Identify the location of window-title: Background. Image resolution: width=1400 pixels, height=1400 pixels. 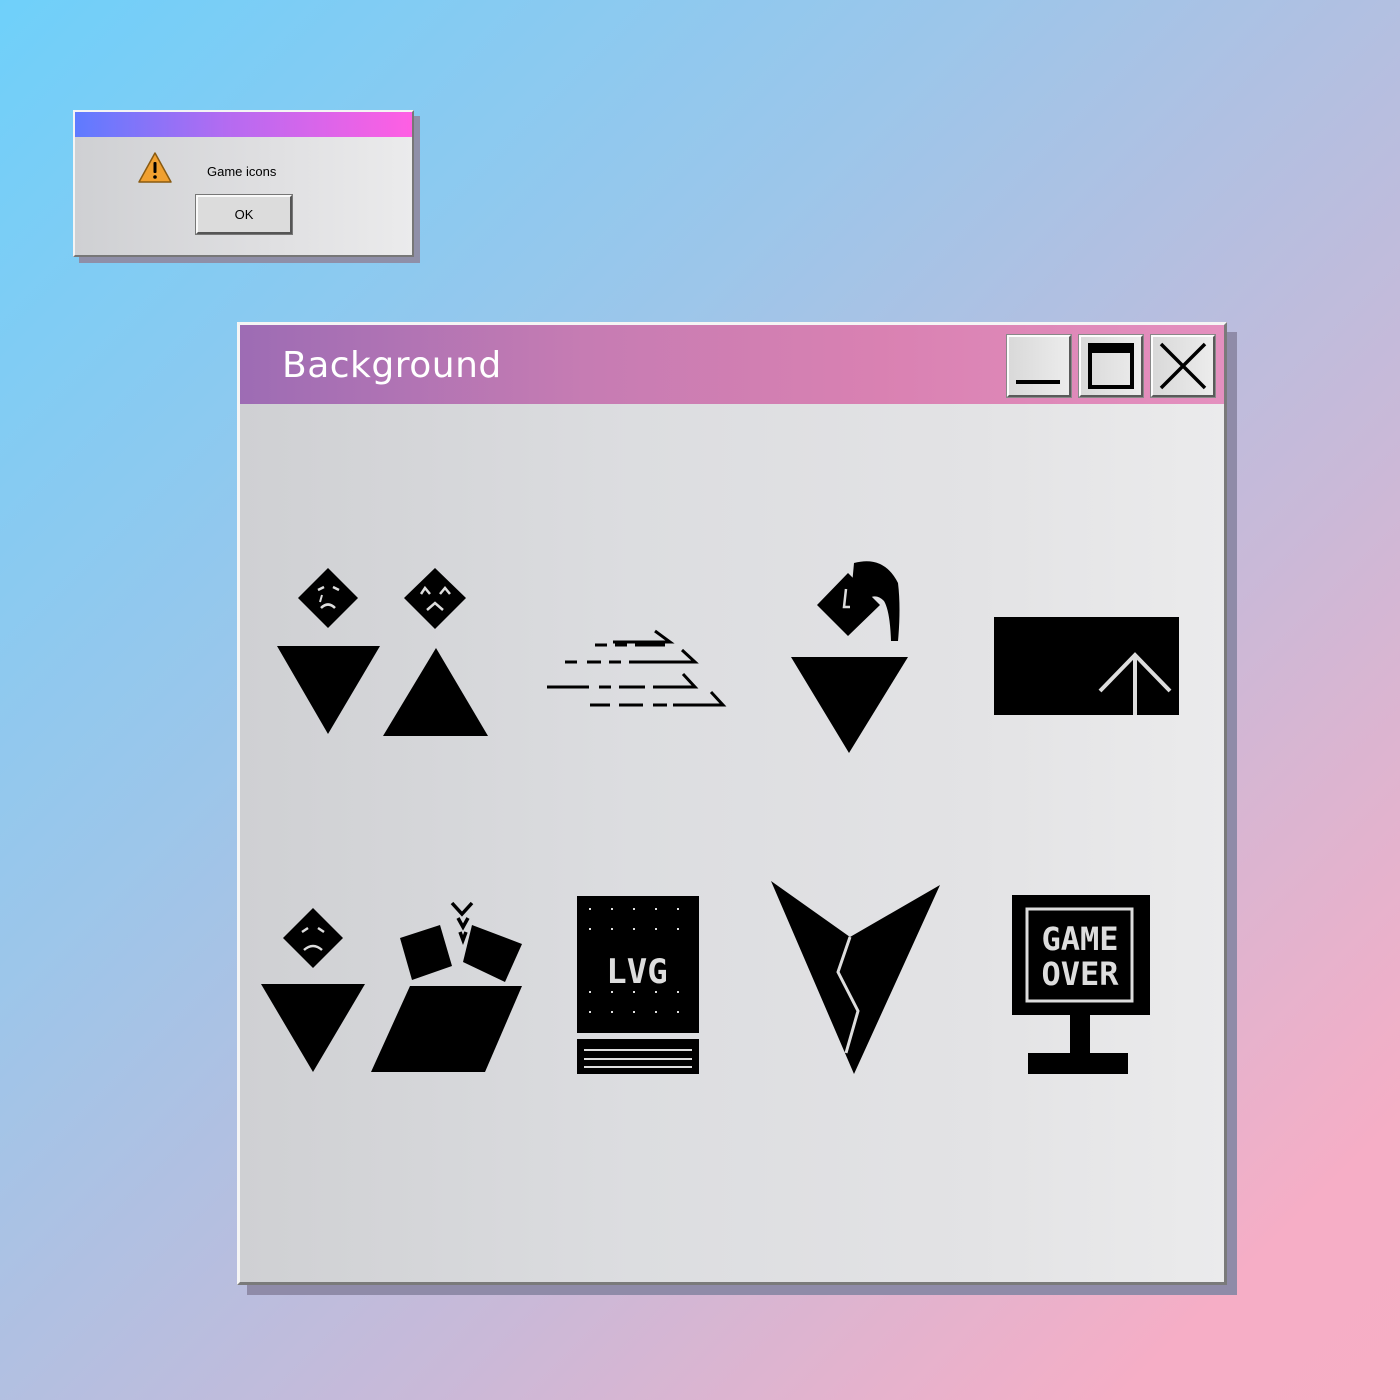
(392, 365).